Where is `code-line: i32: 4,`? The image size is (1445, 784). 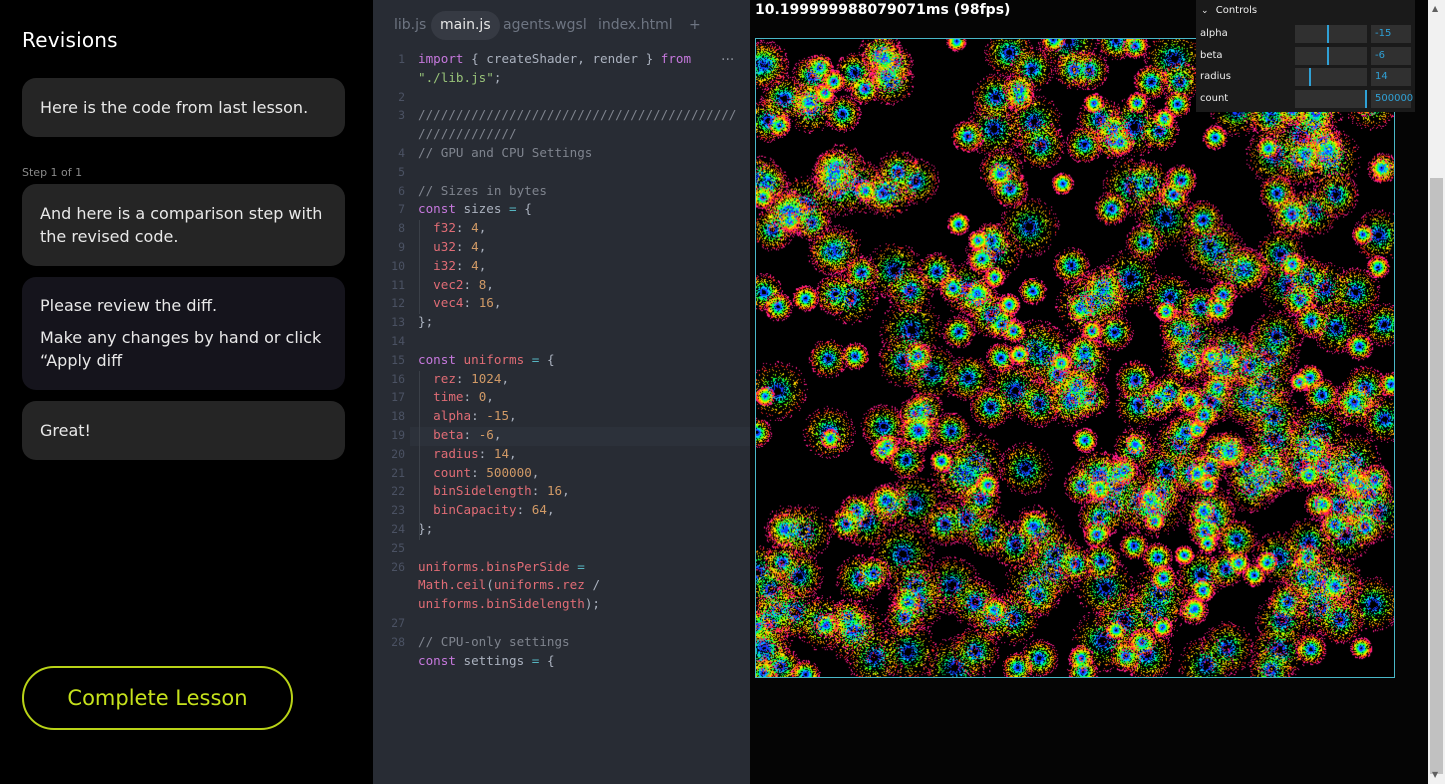
code-line: i32: 4, is located at coordinates (460, 265).